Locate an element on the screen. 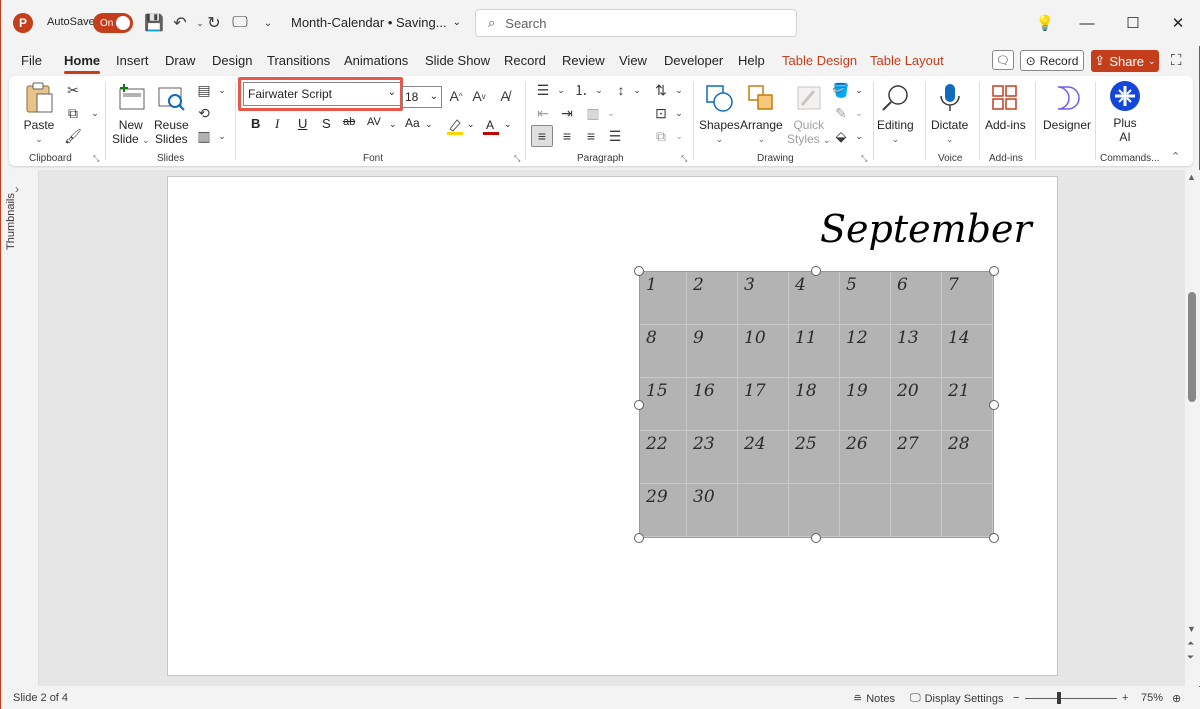 The width and height of the screenshot is (1200, 709). close-icon: ✕ is located at coordinates (1178, 23).